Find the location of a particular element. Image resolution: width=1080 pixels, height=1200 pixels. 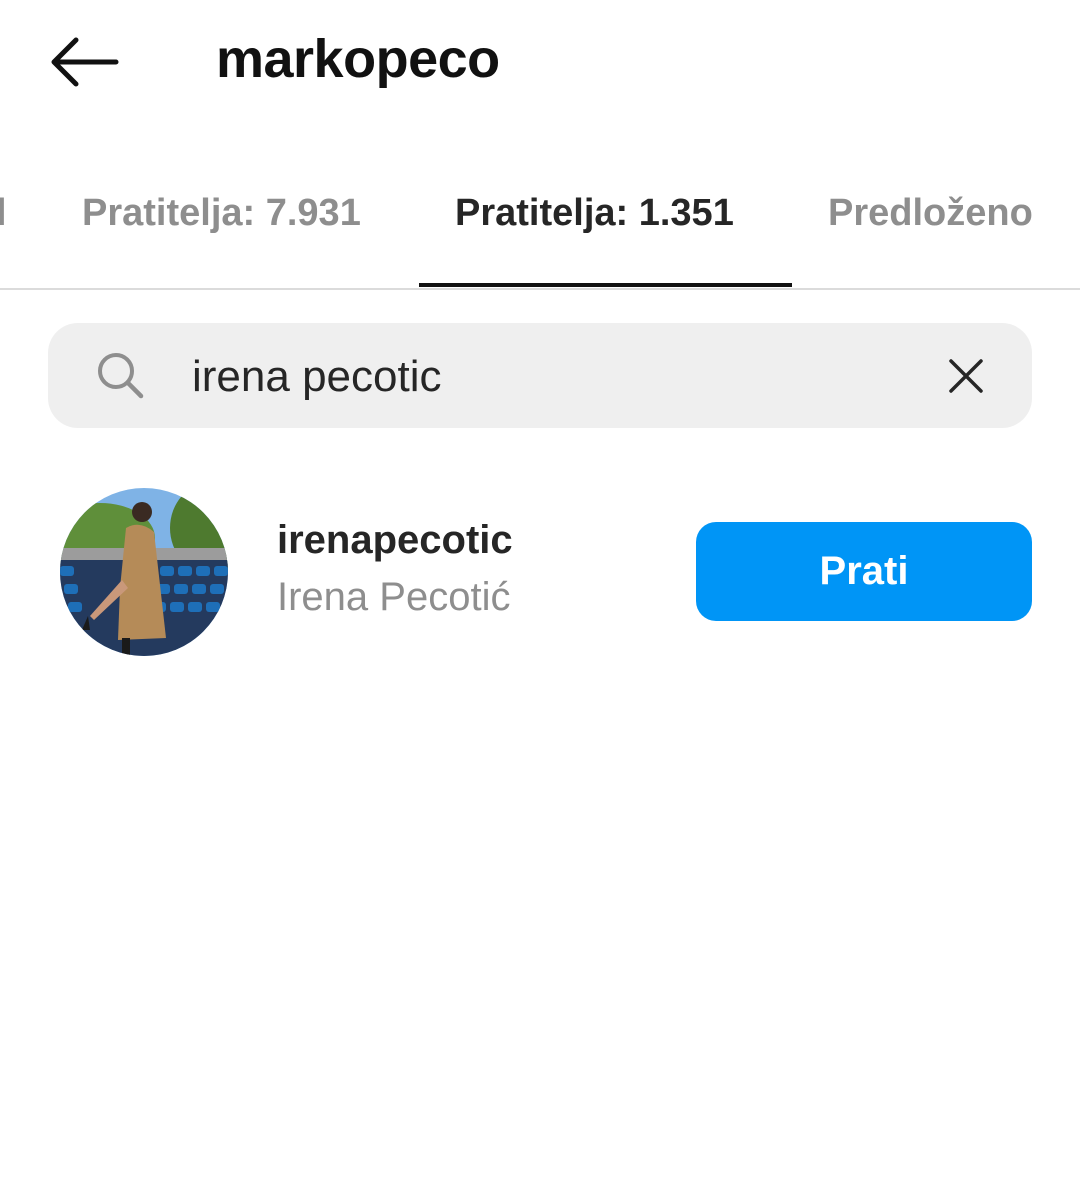

follow-button: Prati is located at coordinates (864, 571).